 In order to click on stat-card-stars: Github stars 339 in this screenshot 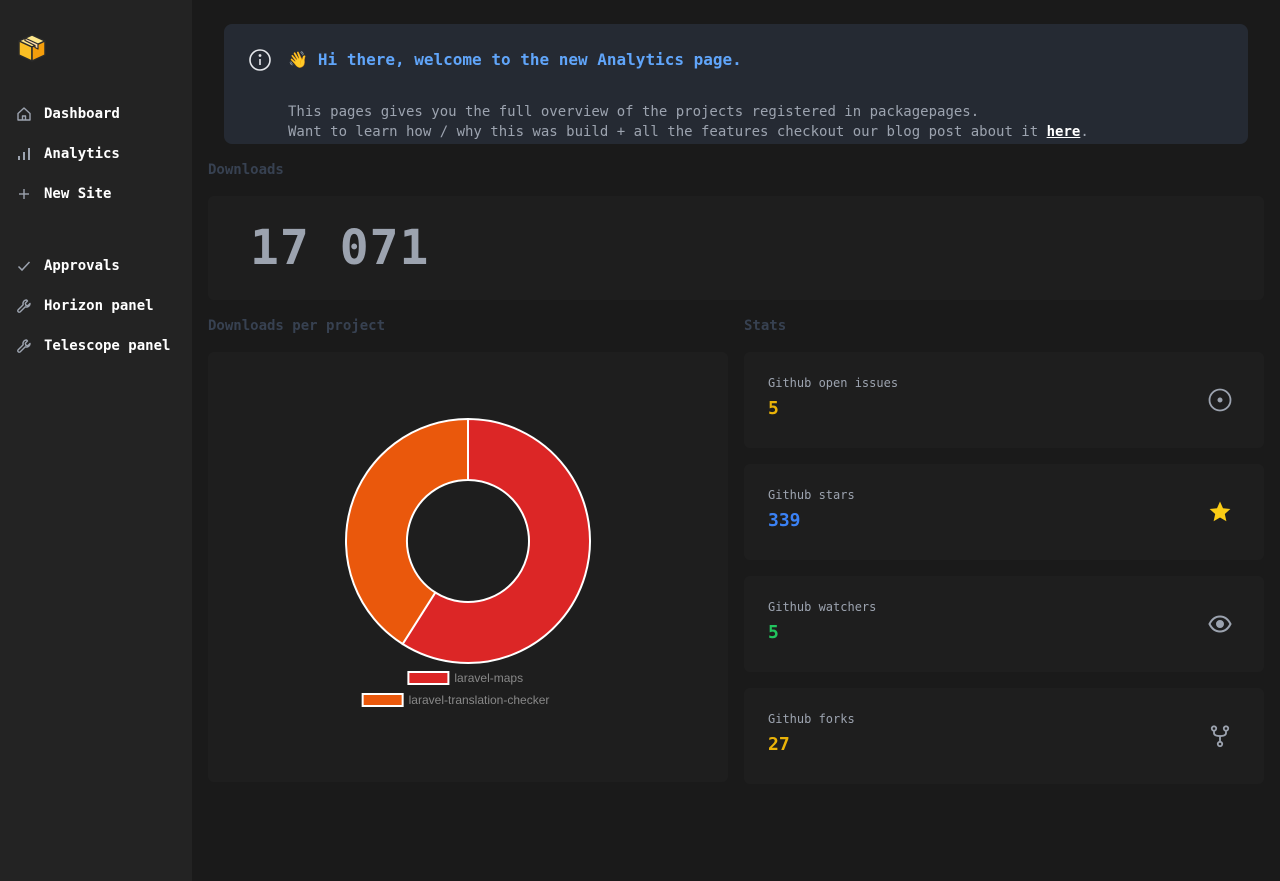, I will do `click(1004, 512)`.